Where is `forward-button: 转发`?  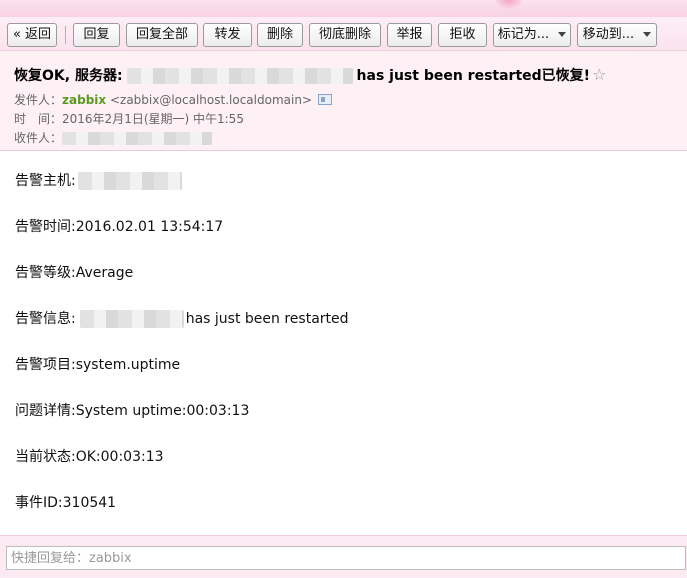 forward-button: 转发 is located at coordinates (227, 35).